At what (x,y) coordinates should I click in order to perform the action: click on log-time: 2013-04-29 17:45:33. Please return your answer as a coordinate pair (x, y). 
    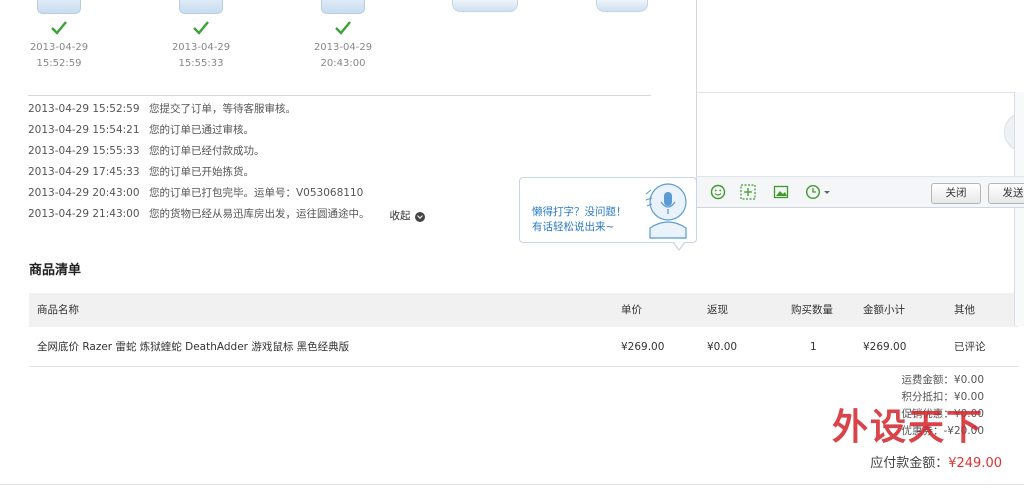
    Looking at the image, I should click on (84, 172).